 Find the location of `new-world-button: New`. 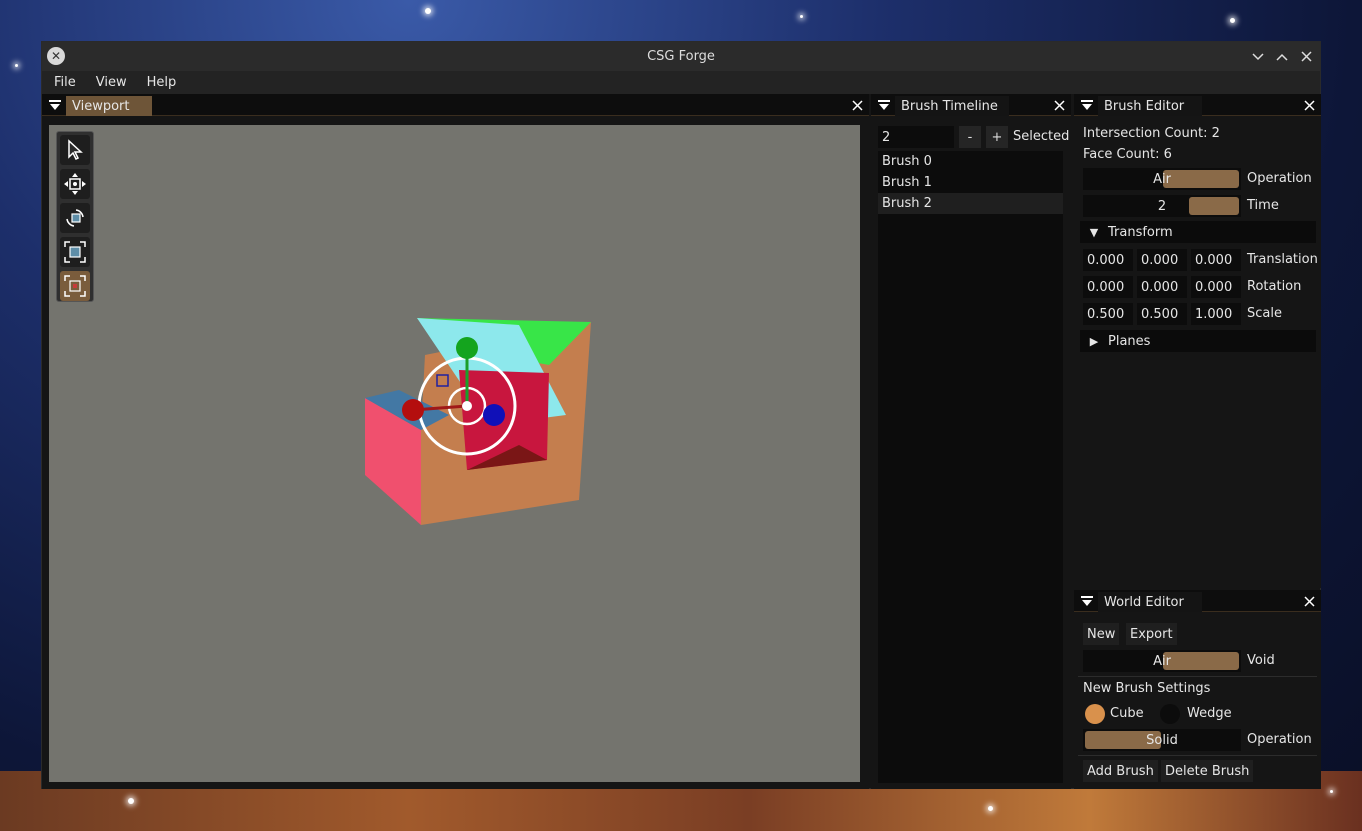

new-world-button: New is located at coordinates (1101, 634).